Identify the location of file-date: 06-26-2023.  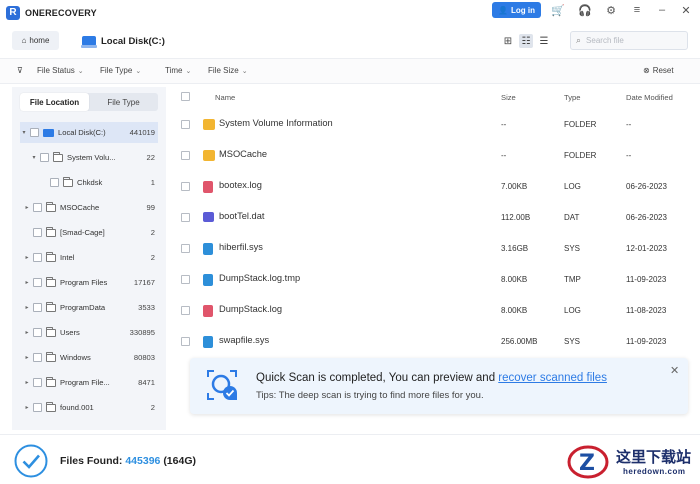
(646, 217).